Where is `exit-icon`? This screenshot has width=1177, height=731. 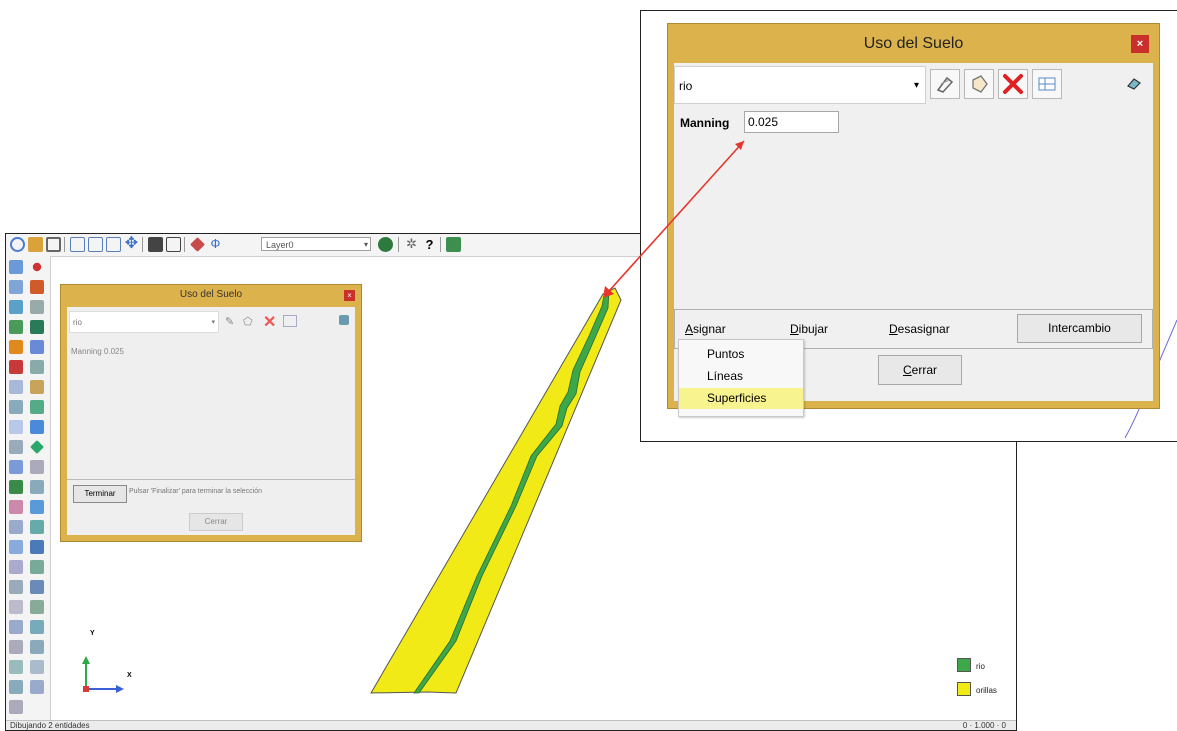 exit-icon is located at coordinates (453, 244).